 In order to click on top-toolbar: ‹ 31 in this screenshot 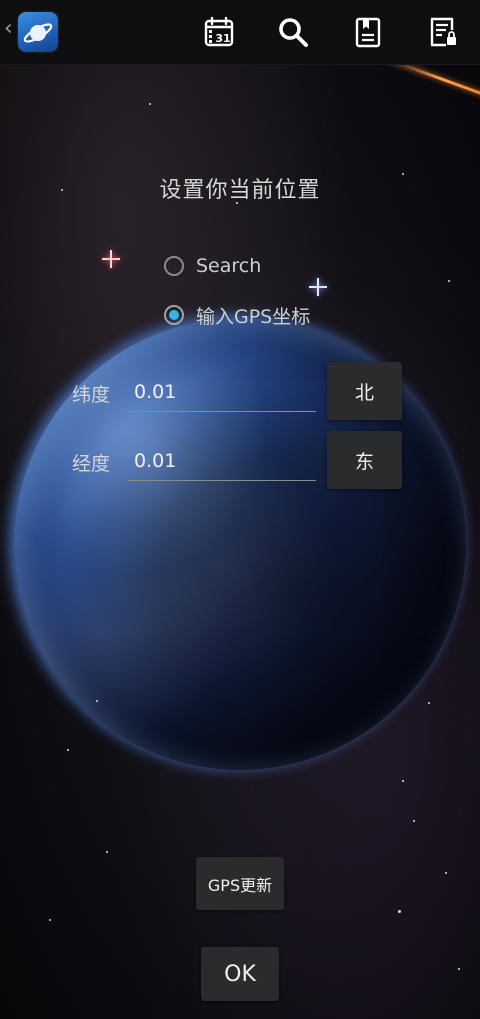, I will do `click(240, 32)`.